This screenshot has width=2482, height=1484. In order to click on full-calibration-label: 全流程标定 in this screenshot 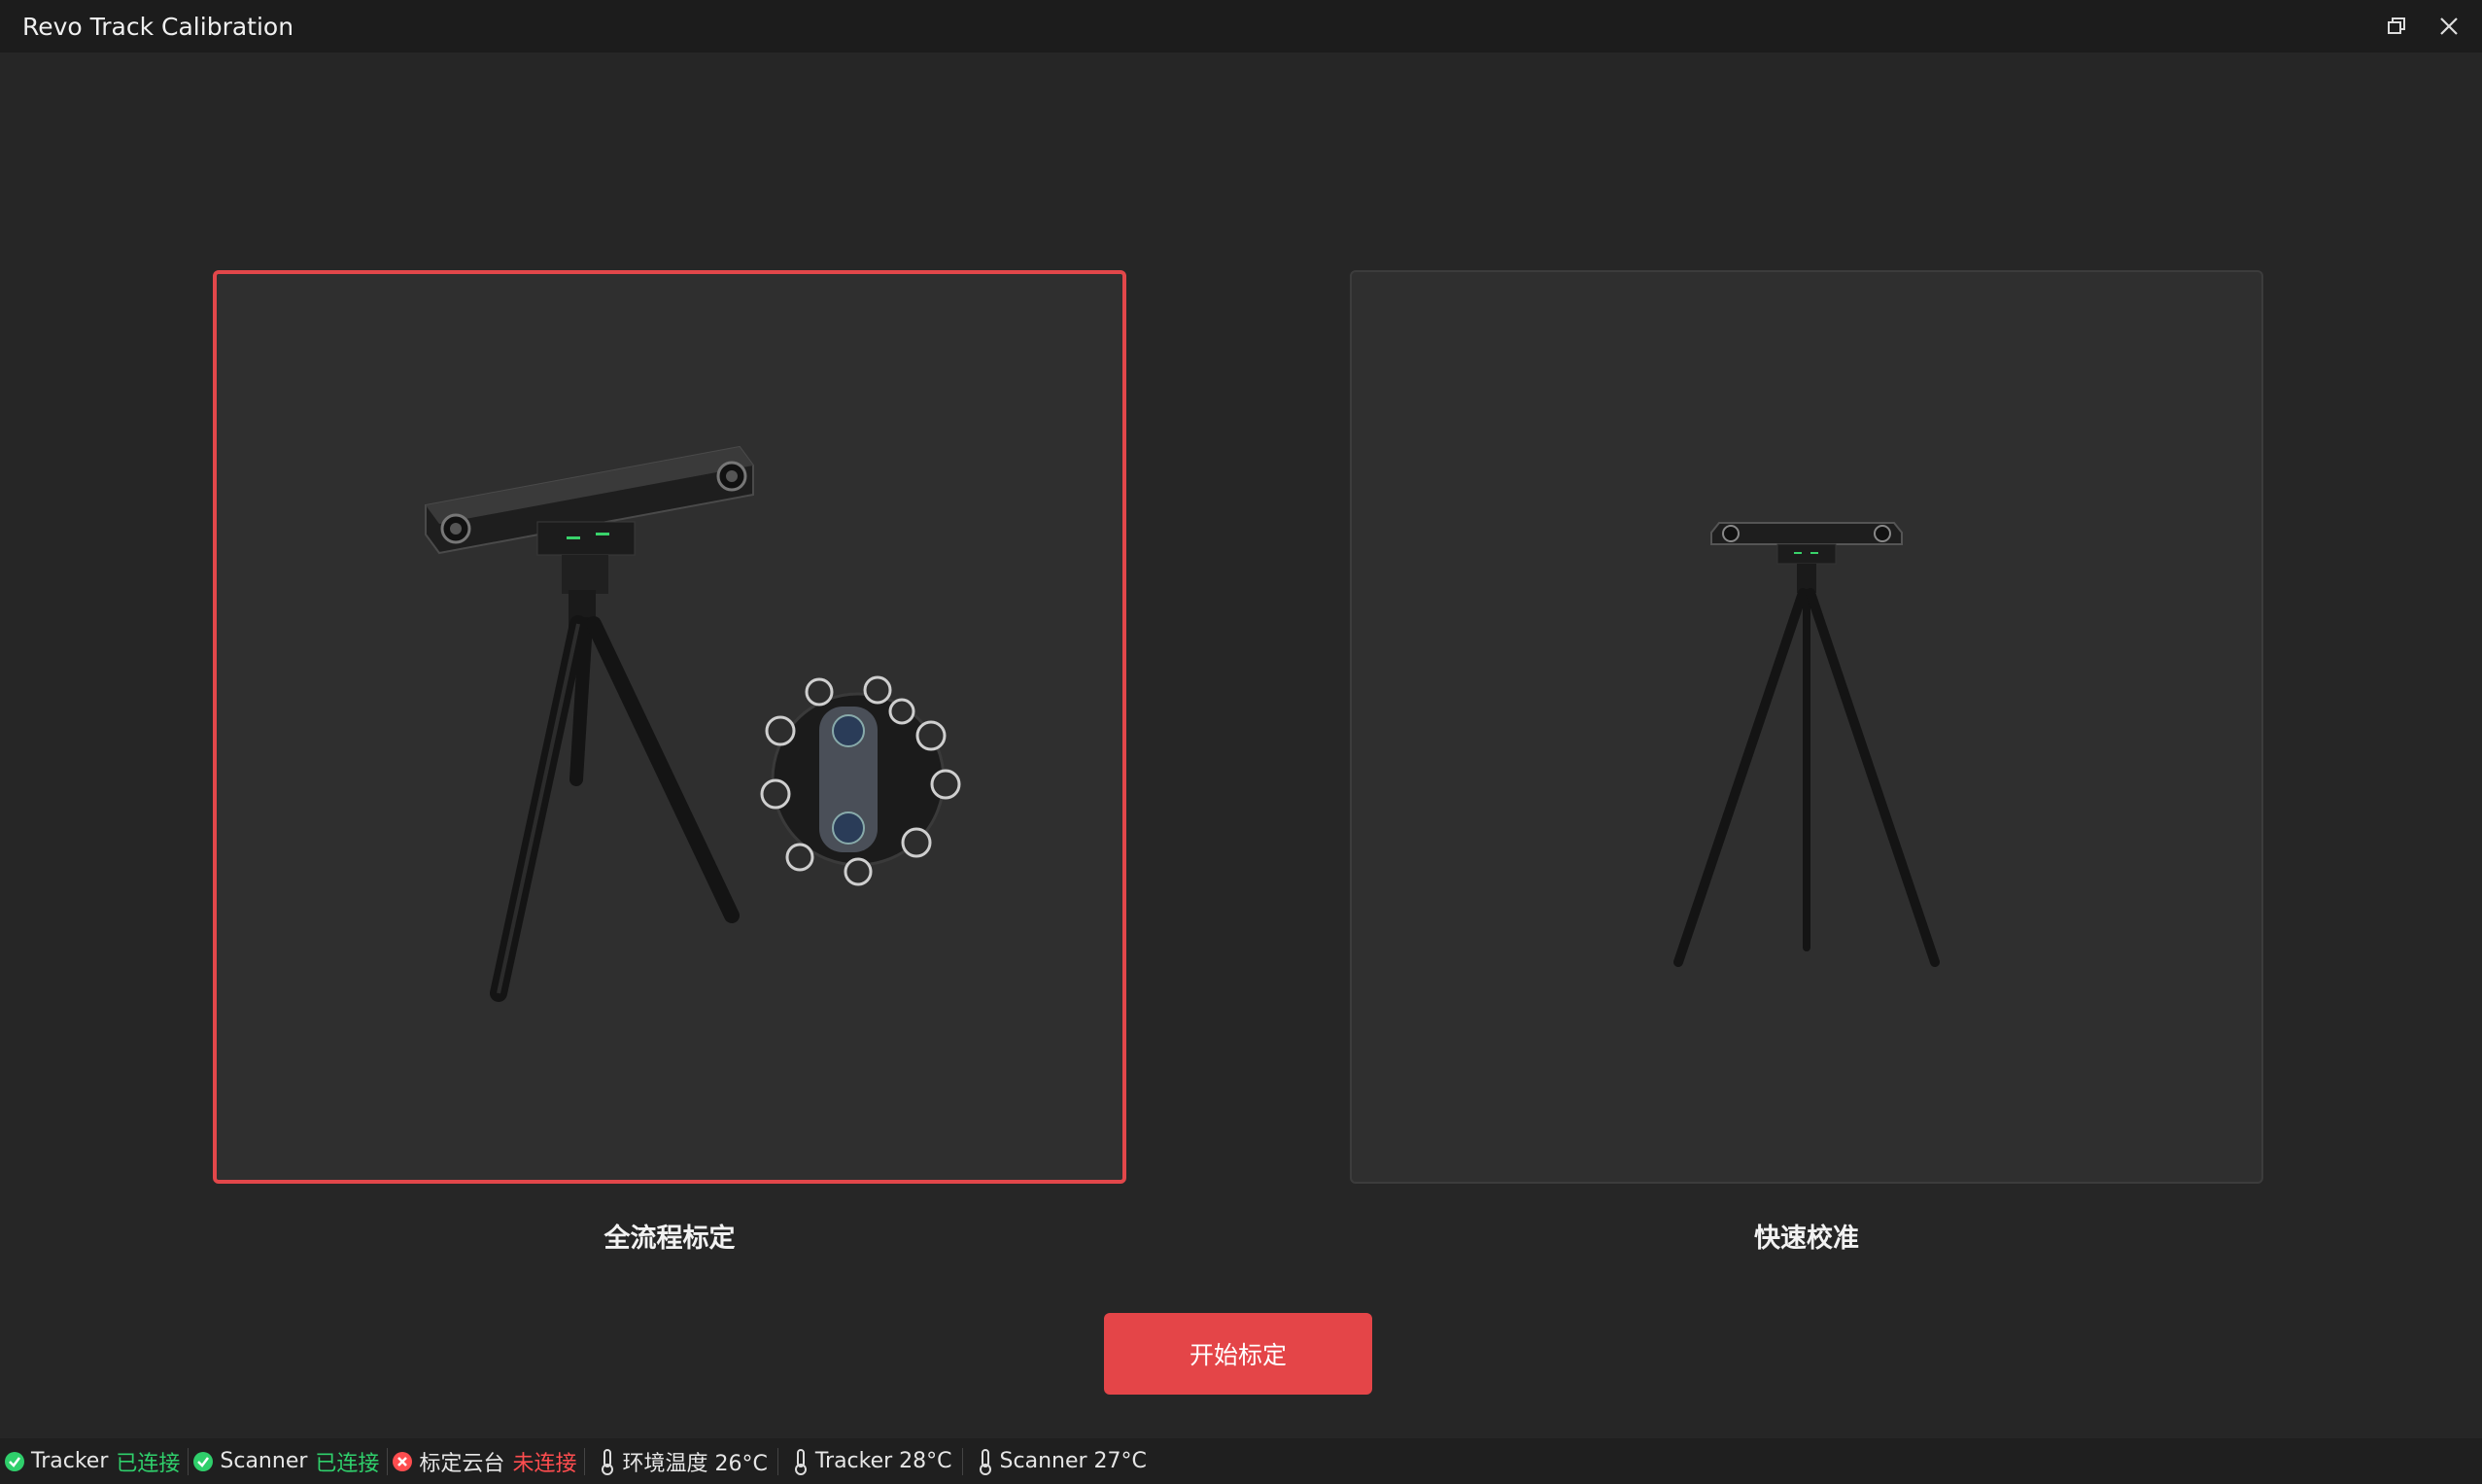, I will do `click(669, 1239)`.